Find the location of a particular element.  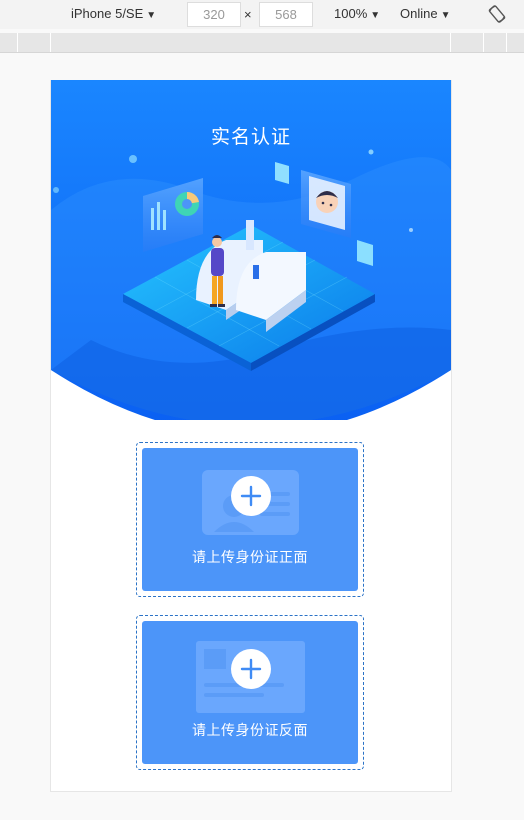

rotate-icon is located at coordinates (497, 14).